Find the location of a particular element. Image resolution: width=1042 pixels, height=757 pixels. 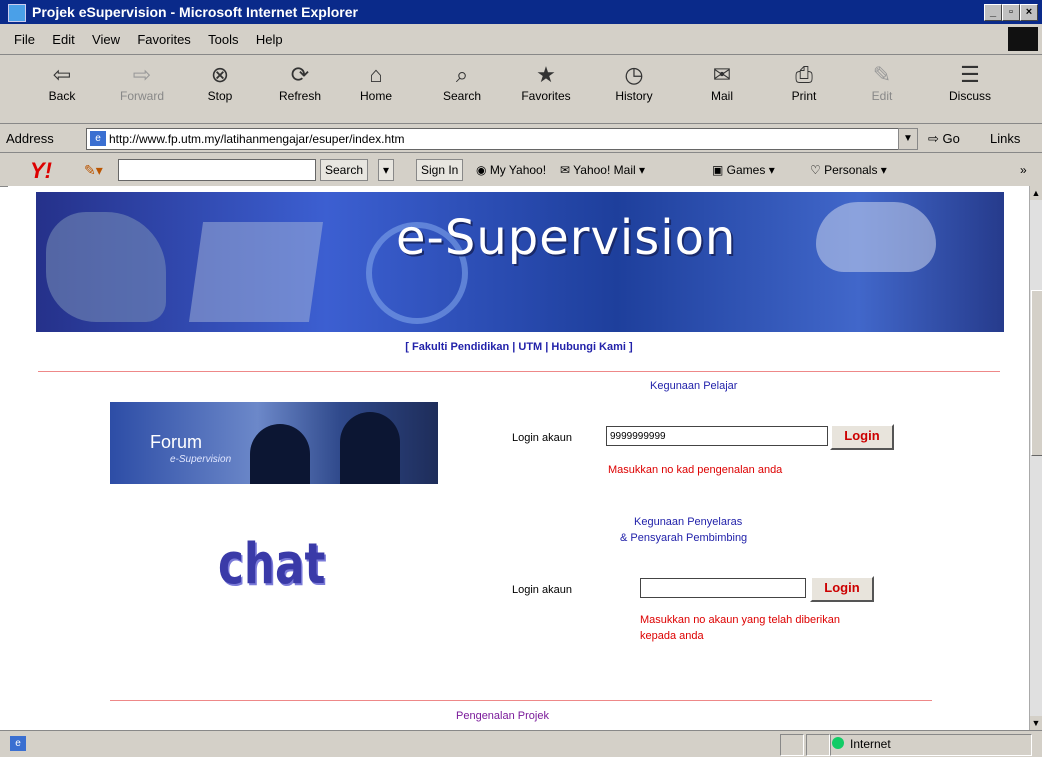

print-button: ⎙ Print is located at coordinates (804, 82).